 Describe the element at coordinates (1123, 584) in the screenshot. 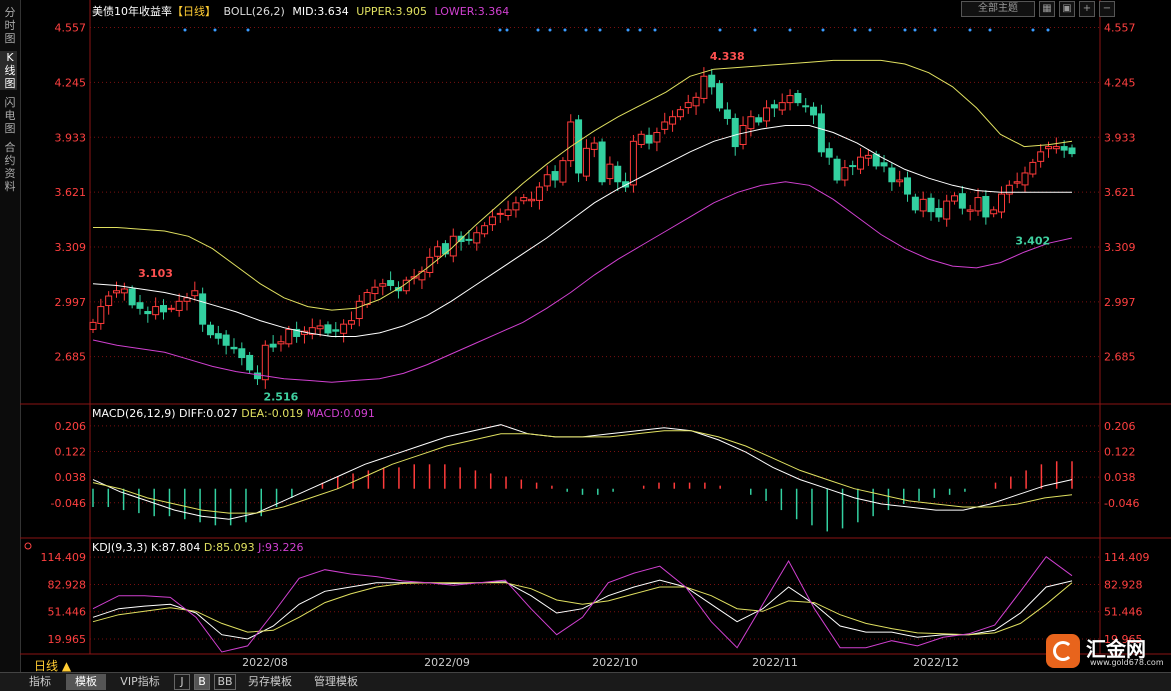

I see `y-tick-label-right: 82.928` at that location.